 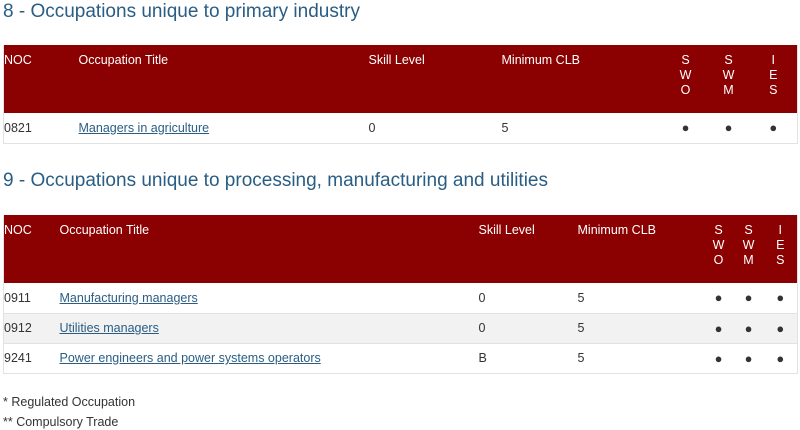 What do you see at coordinates (61, 422) in the screenshot?
I see `footnote-compulsory-trade: ** Compulsory Trade` at bounding box center [61, 422].